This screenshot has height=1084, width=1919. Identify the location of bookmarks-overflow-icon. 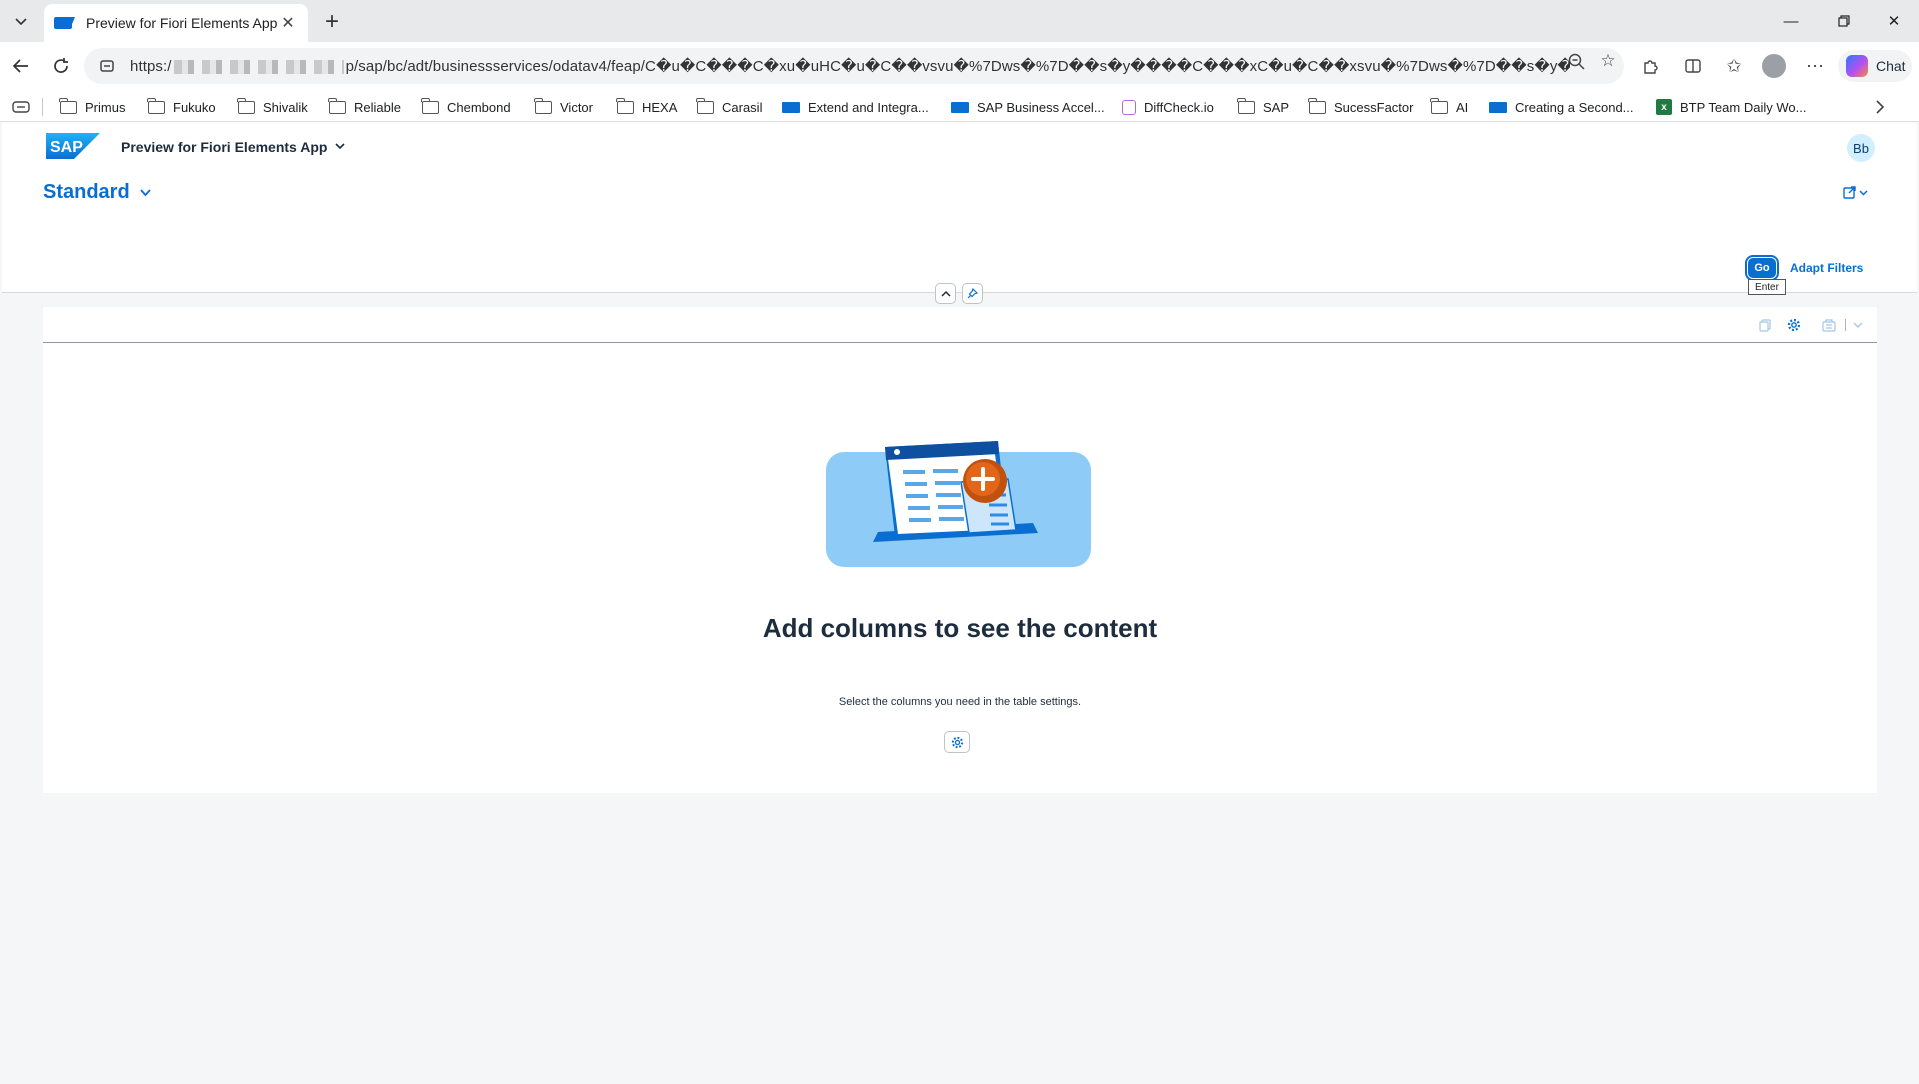
(1880, 107).